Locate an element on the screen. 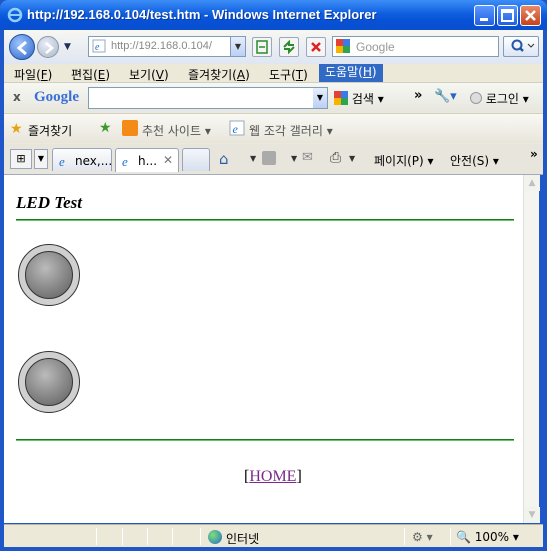 This screenshot has width=547, height=551. forward-arrow-icon is located at coordinates (49, 48).